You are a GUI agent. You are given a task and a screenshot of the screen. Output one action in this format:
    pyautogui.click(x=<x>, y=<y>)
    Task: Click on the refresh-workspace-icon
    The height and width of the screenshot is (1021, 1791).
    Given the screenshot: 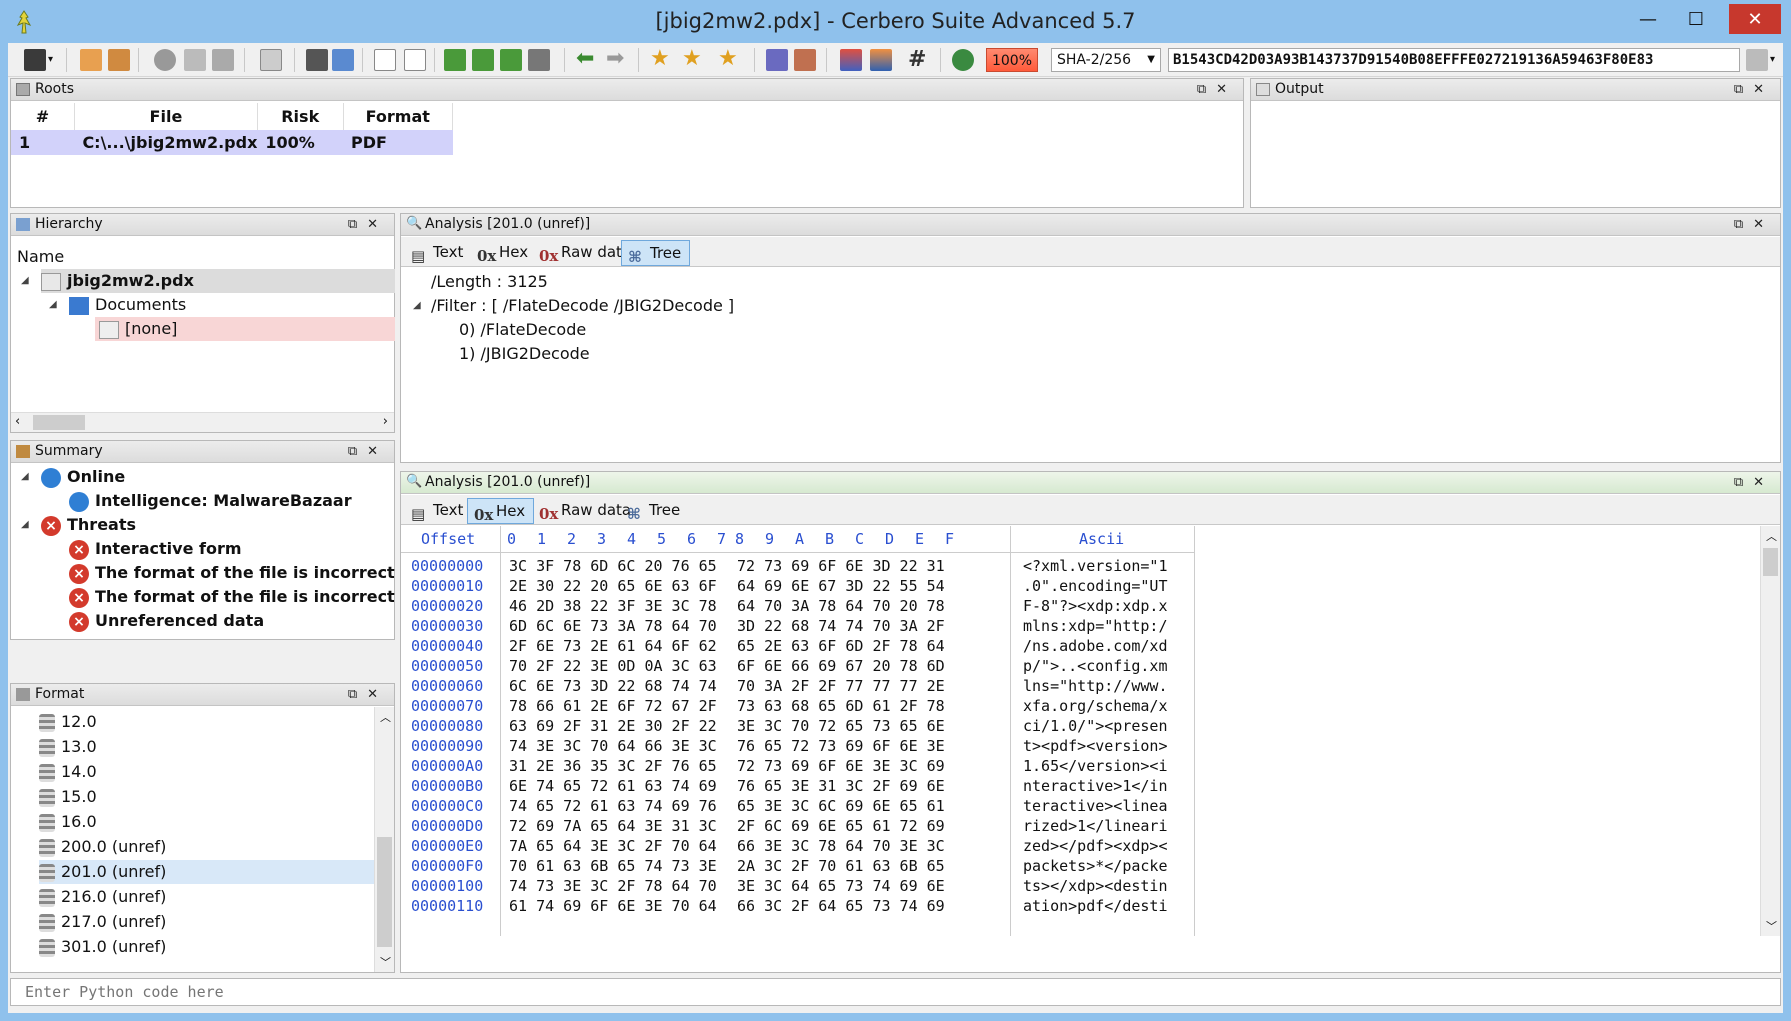 What is the action you would take?
    pyautogui.click(x=343, y=60)
    